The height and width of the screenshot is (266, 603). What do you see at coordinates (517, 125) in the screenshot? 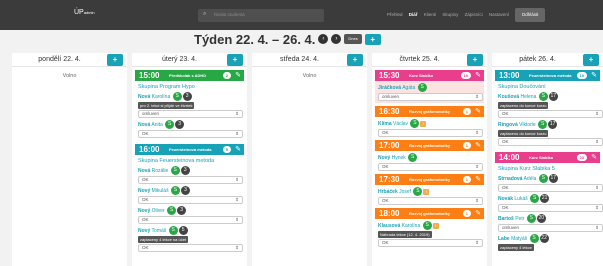
I see `student-name-link: Ringová Viktorie` at bounding box center [517, 125].